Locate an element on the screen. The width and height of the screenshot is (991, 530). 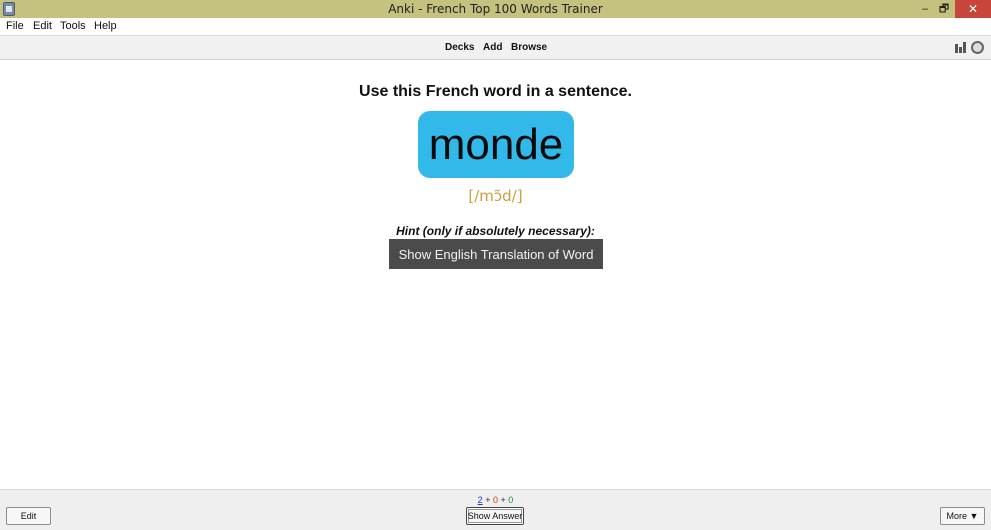
french-word: monde is located at coordinates (496, 144).